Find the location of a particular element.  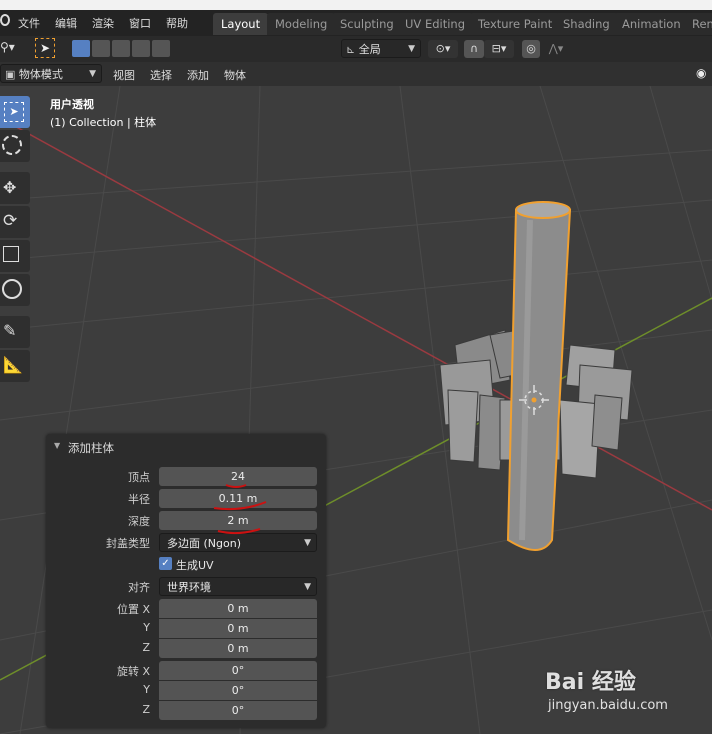

object-mode-dropdown: ▣ 物体模式 ▼ is located at coordinates (51, 73).